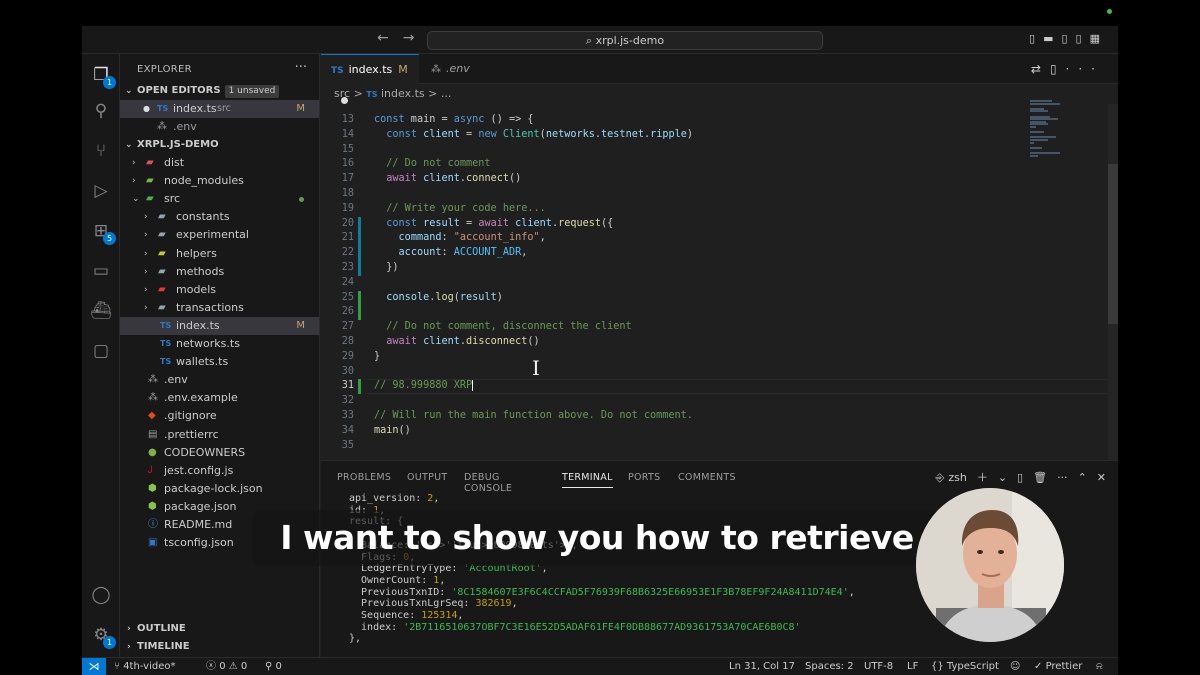 The image size is (1200, 675). Describe the element at coordinates (219, 398) in the screenshot. I see `file-item: ⁂ .env.example` at that location.